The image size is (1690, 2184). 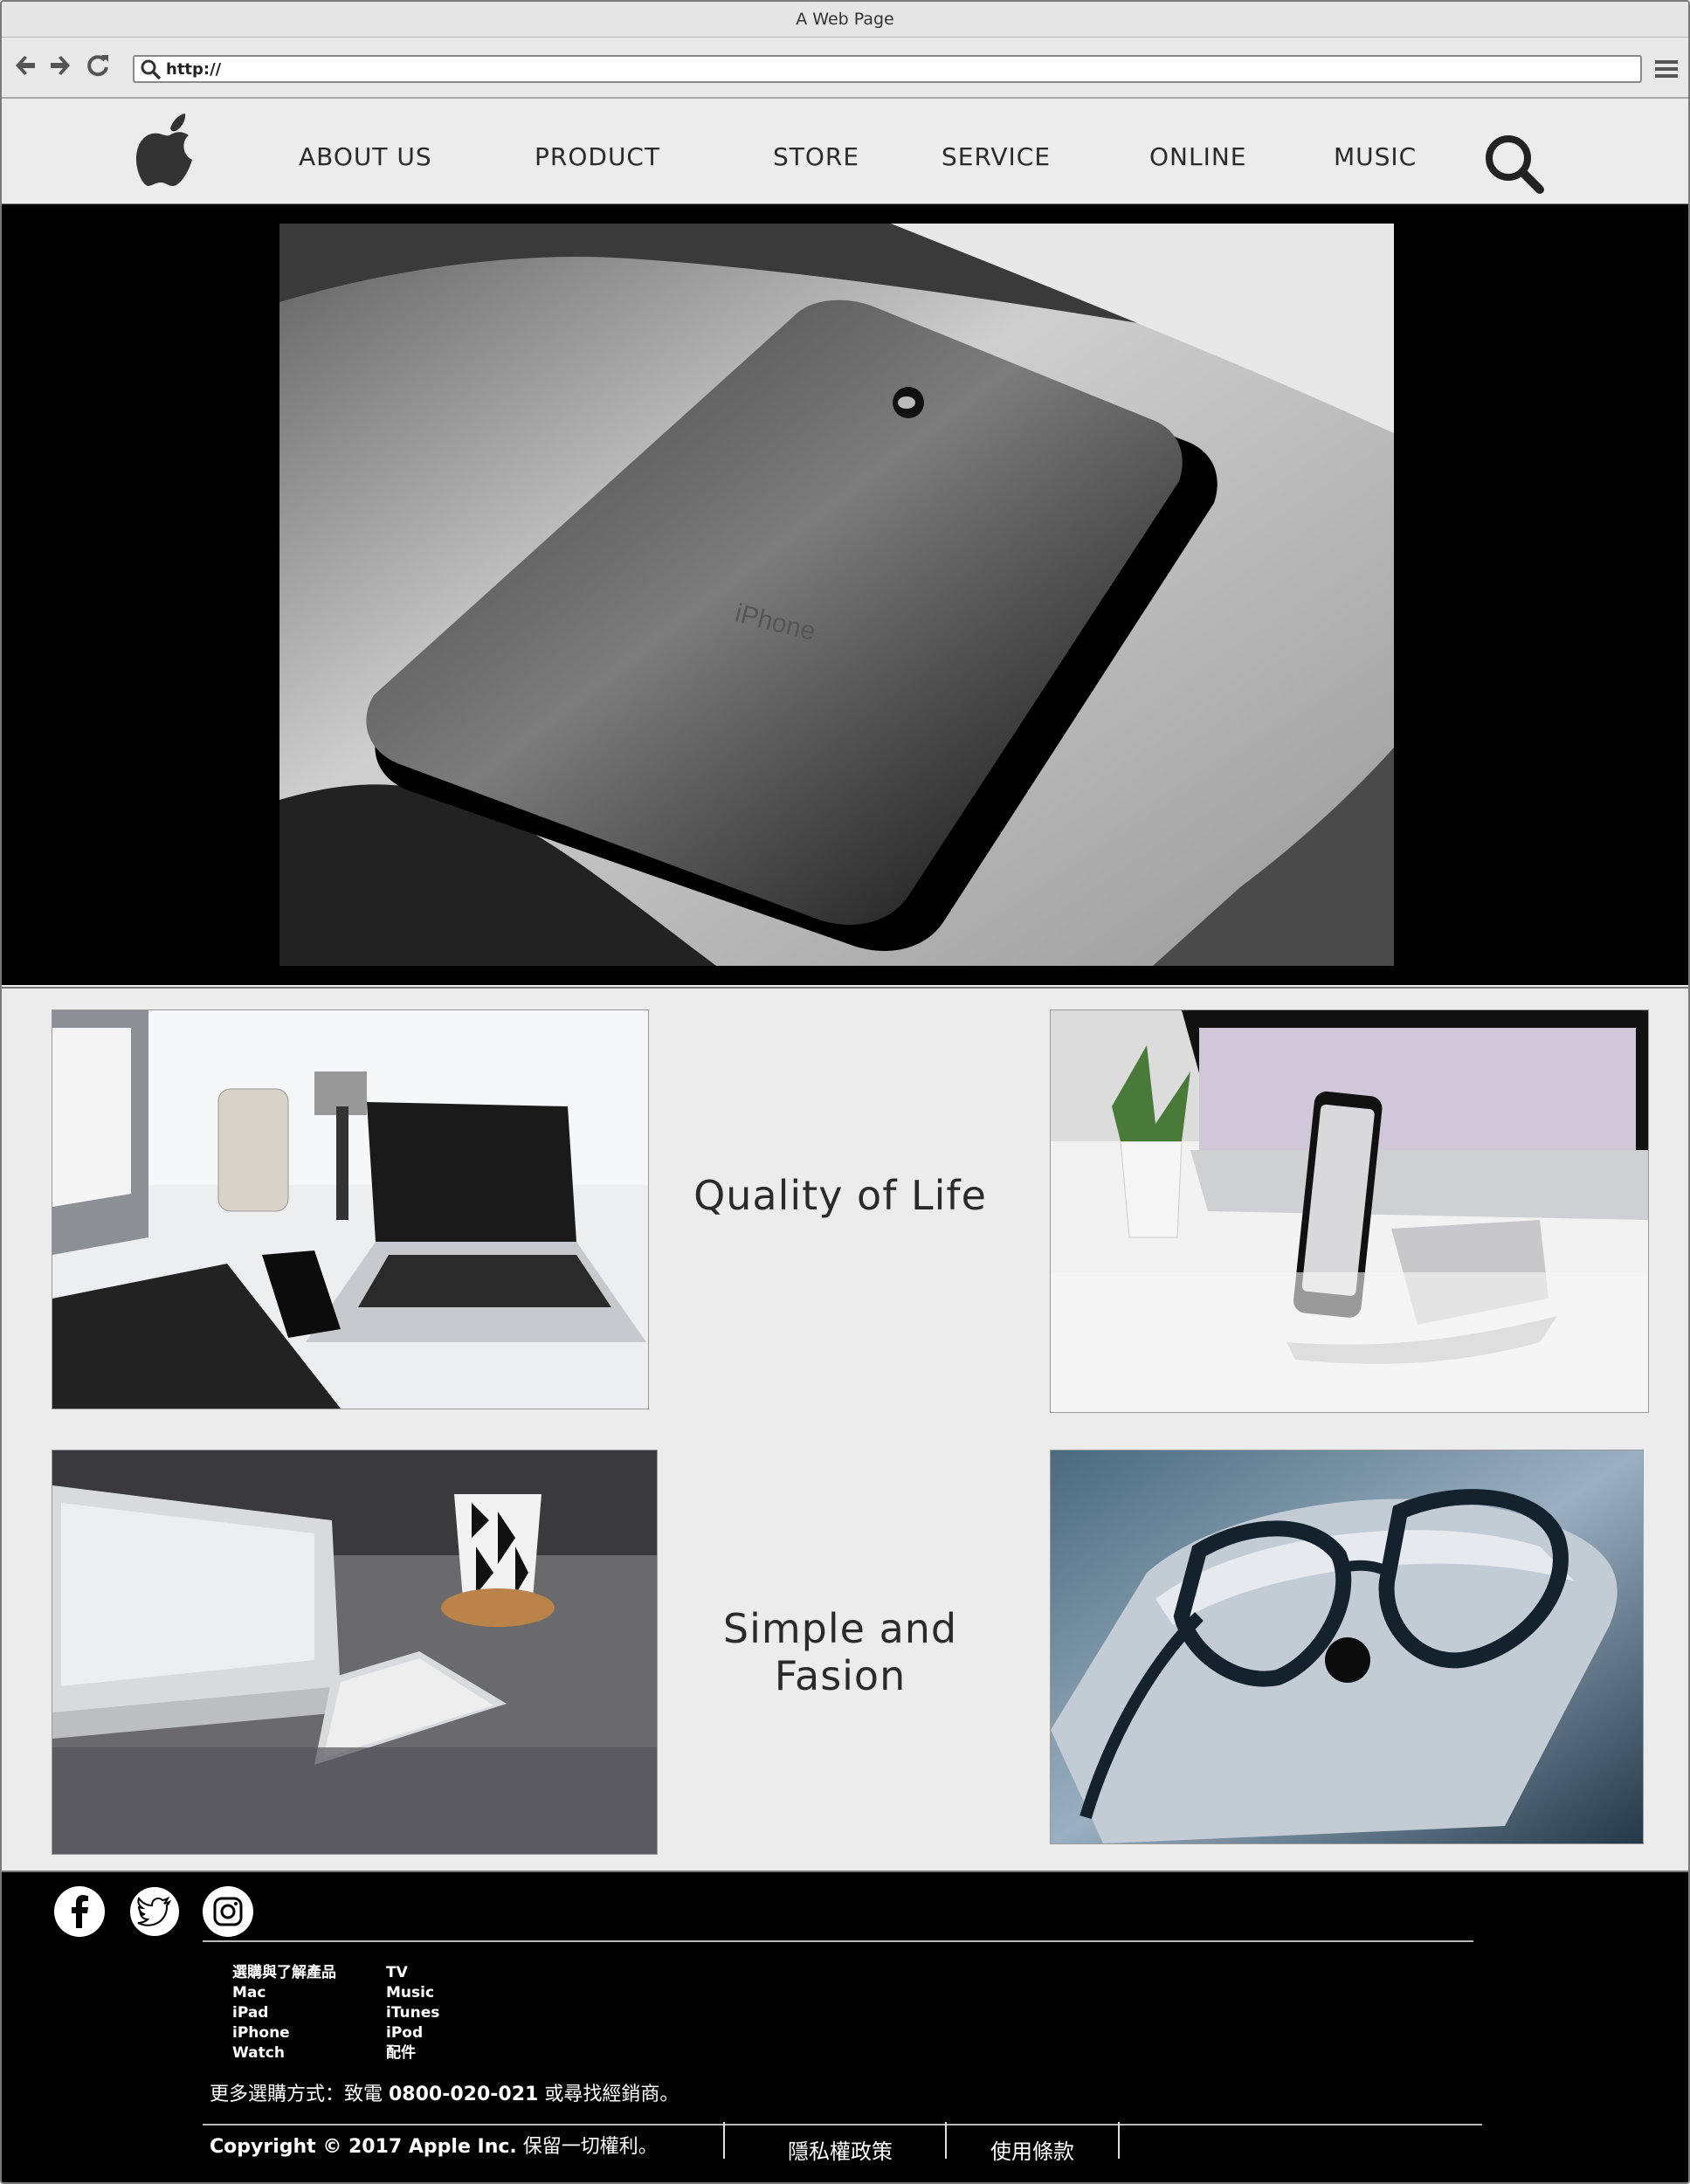 What do you see at coordinates (1032, 2149) in the screenshot?
I see `terms-link: 使用條款` at bounding box center [1032, 2149].